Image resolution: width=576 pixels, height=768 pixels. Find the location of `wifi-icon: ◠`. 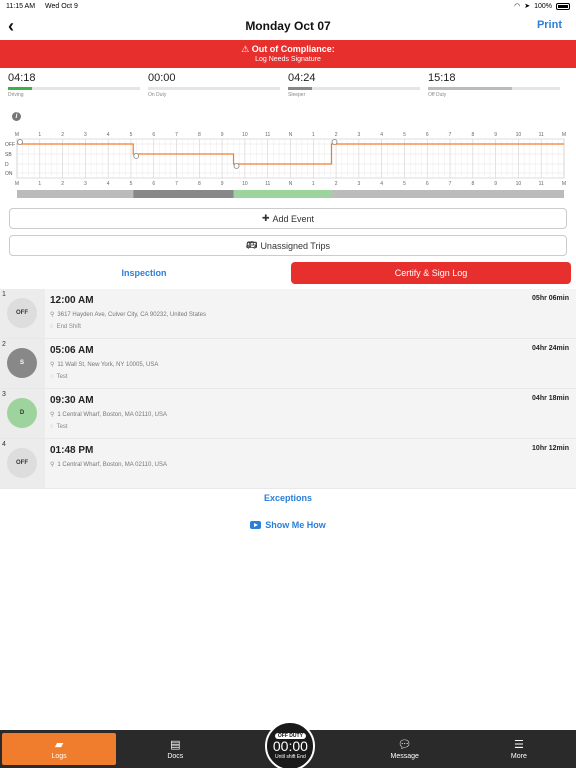

wifi-icon: ◠ is located at coordinates (517, 6).